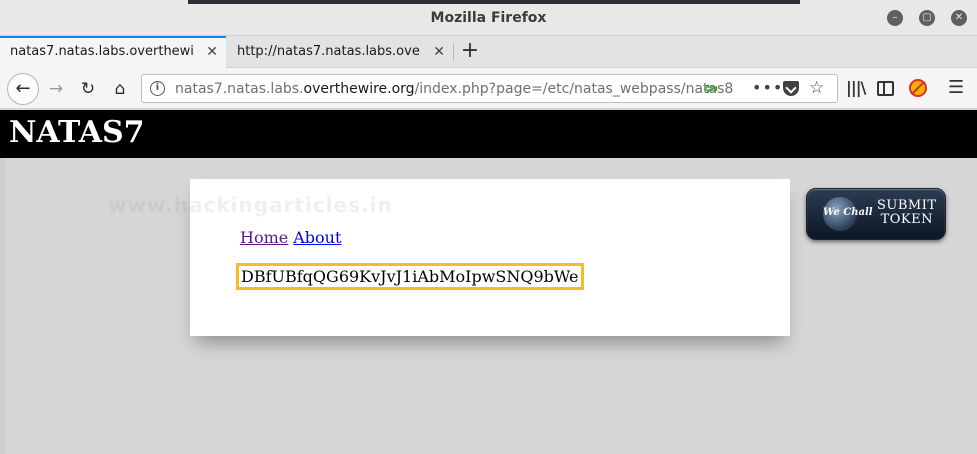  I want to click on site-info-icon: i, so click(157, 88).